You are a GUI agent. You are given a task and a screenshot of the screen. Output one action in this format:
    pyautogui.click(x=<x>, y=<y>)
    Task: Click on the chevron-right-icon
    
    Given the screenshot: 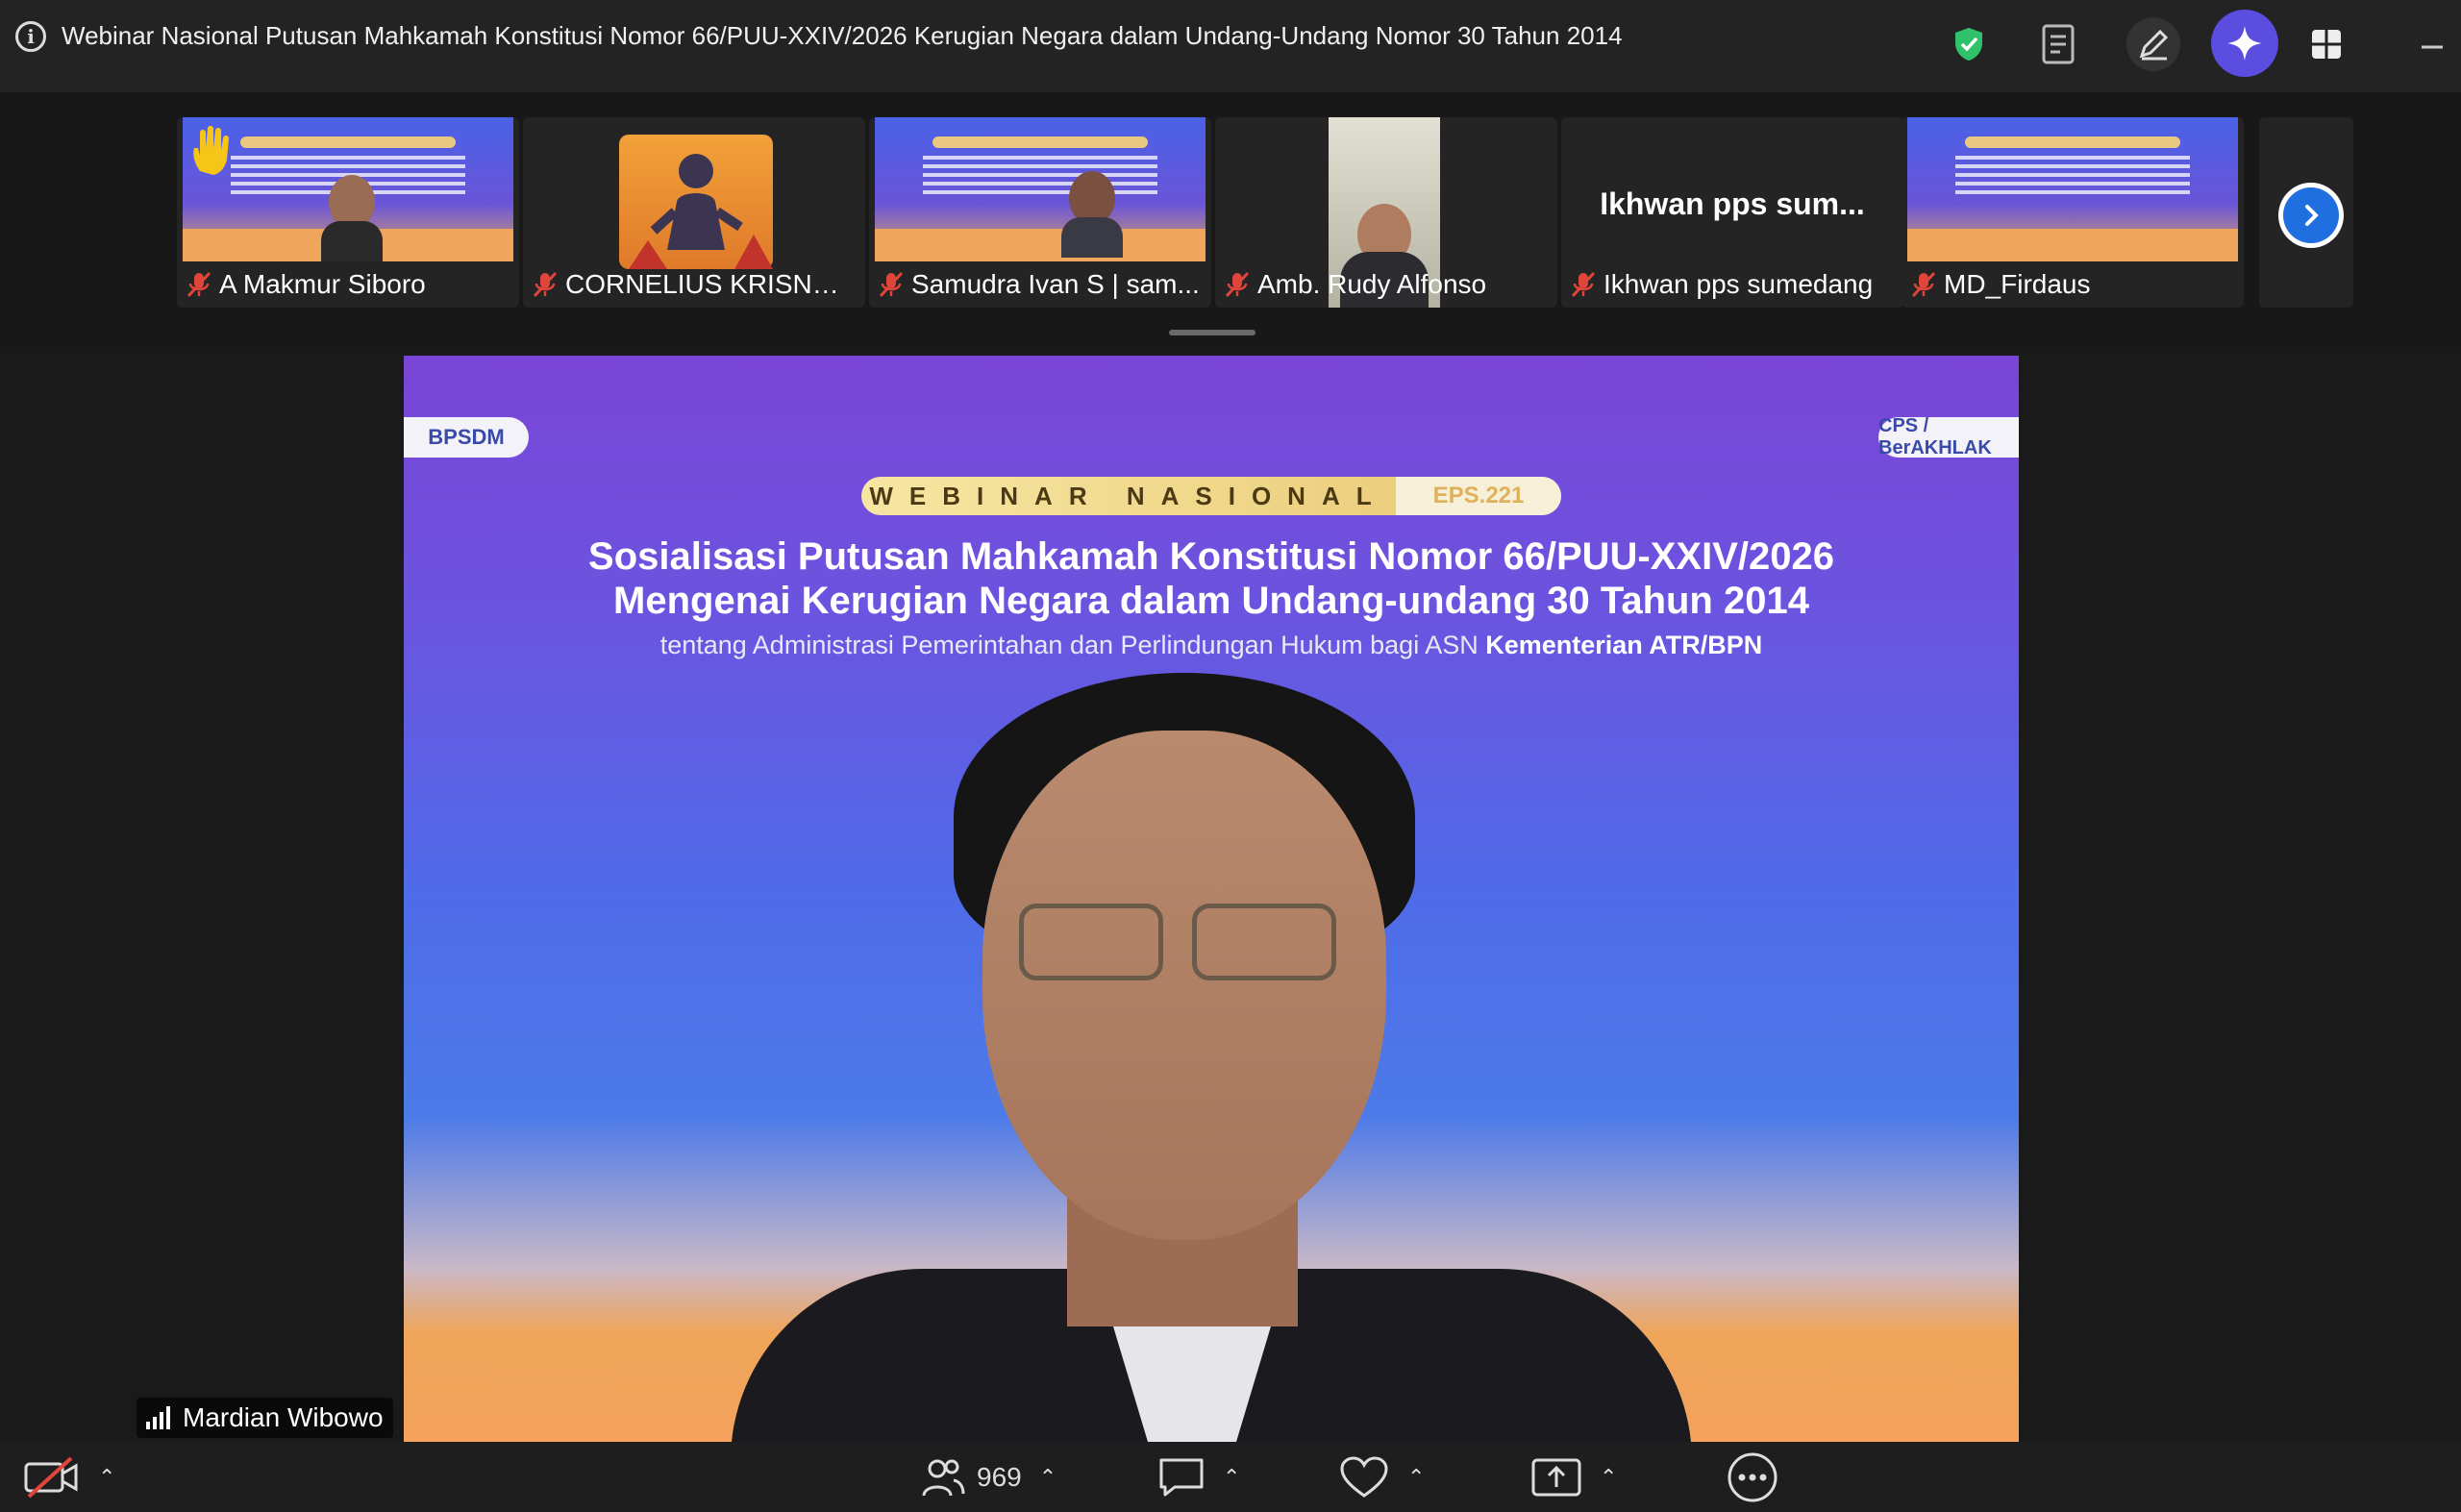 What is the action you would take?
    pyautogui.click(x=2311, y=215)
    